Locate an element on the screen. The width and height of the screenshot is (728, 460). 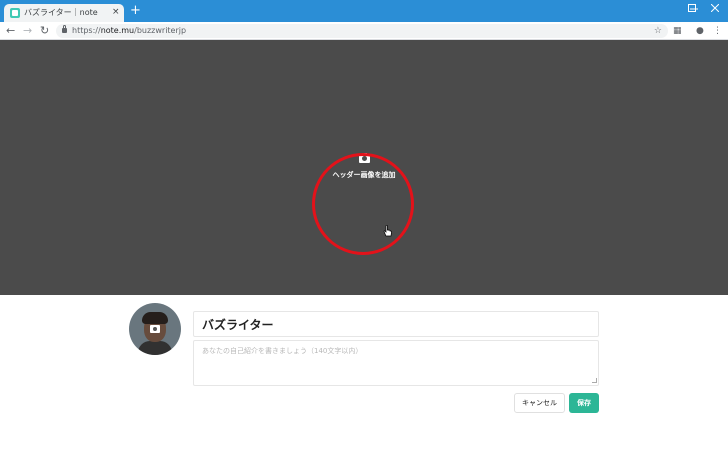
close-tab-icon: × is located at coordinates (116, 12).